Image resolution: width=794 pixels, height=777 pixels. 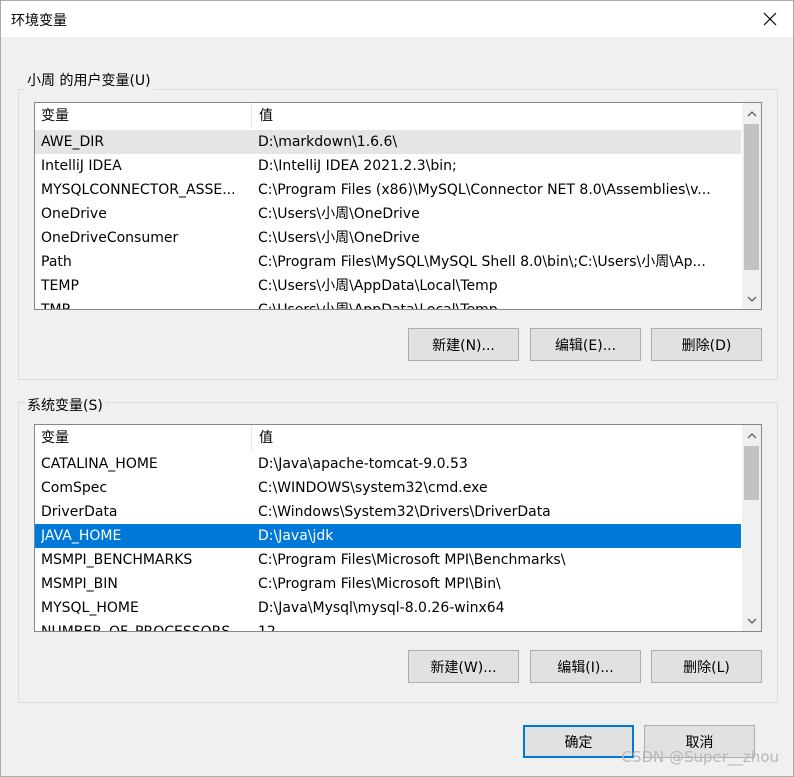 What do you see at coordinates (388, 536) in the screenshot?
I see `table-row-selected: JAVA_HOME D:\Java\jdk` at bounding box center [388, 536].